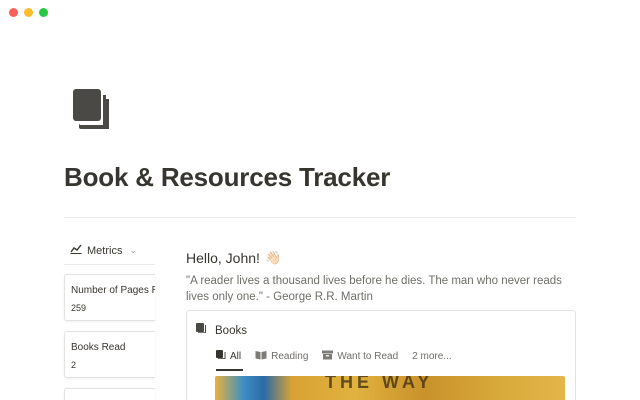 Image resolution: width=640 pixels, height=400 pixels. What do you see at coordinates (290, 356) in the screenshot?
I see `tab-label: Reading` at bounding box center [290, 356].